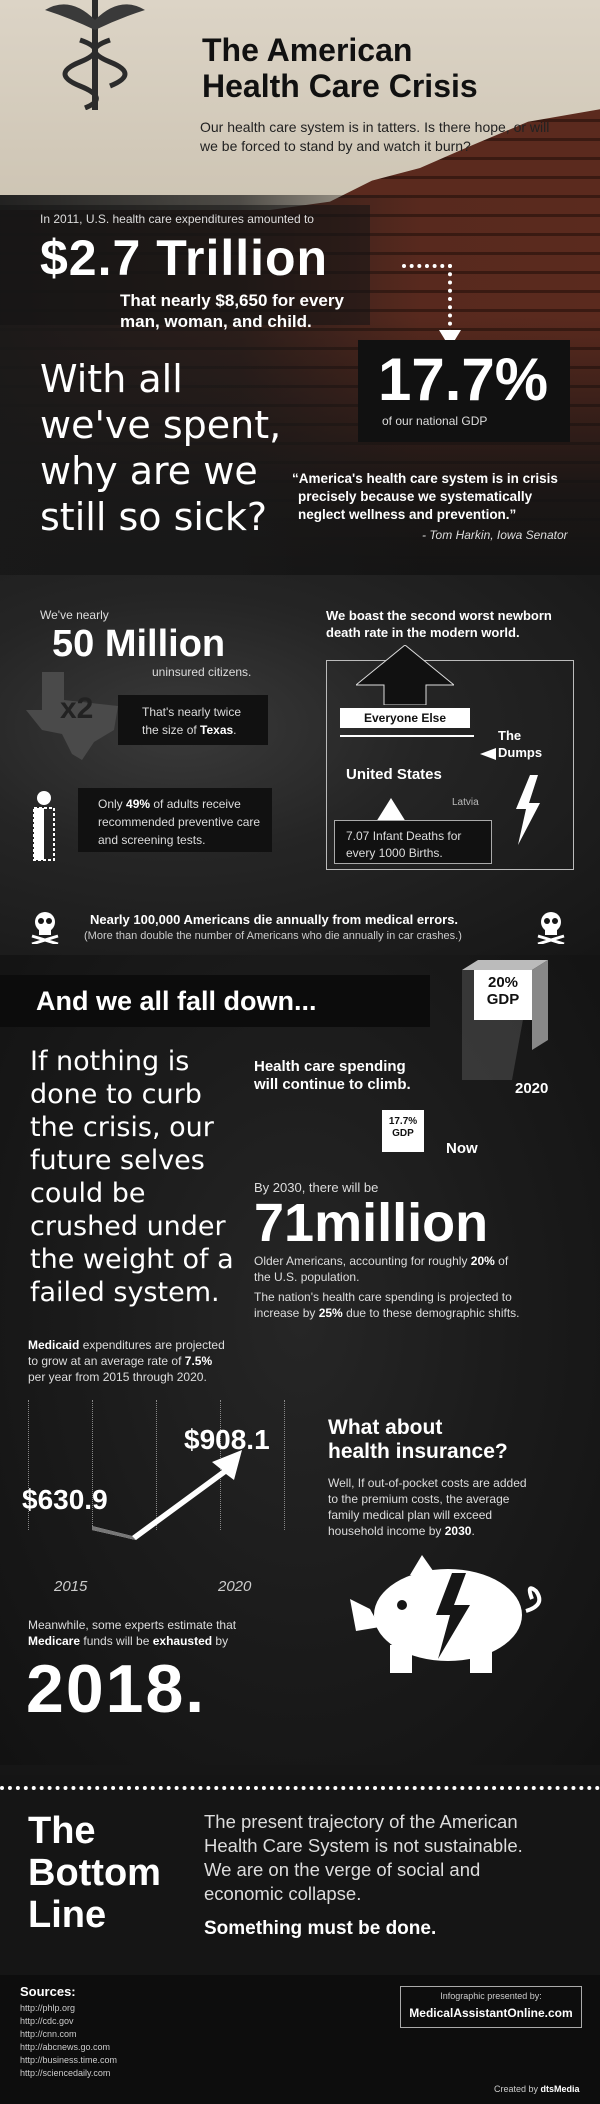 The image size is (600, 2104). What do you see at coordinates (128, 1641) in the screenshot?
I see `medicare-line2: Medicare funds will be exhausted by` at bounding box center [128, 1641].